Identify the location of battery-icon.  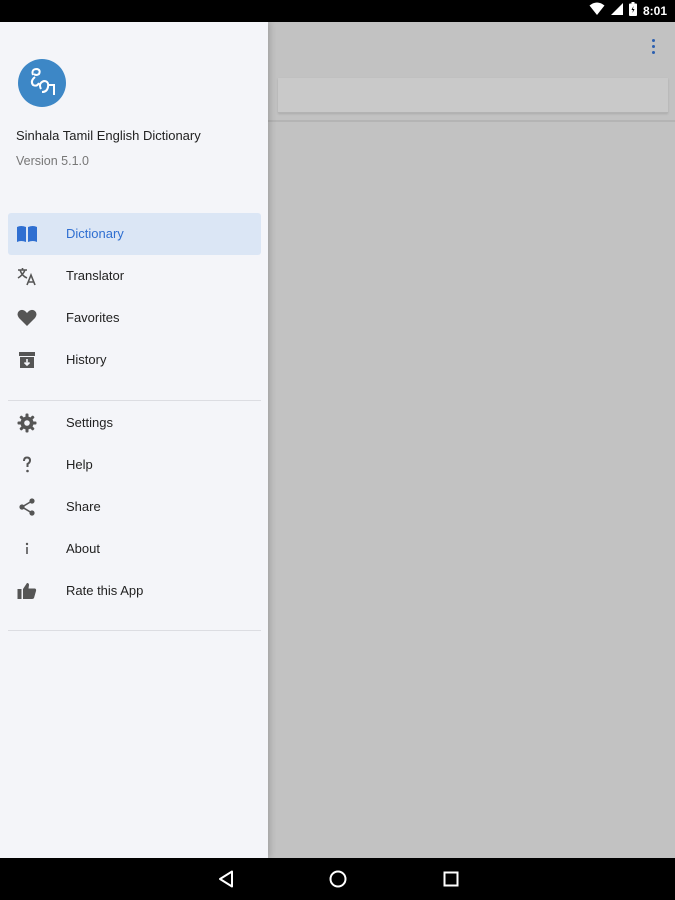
(632, 11).